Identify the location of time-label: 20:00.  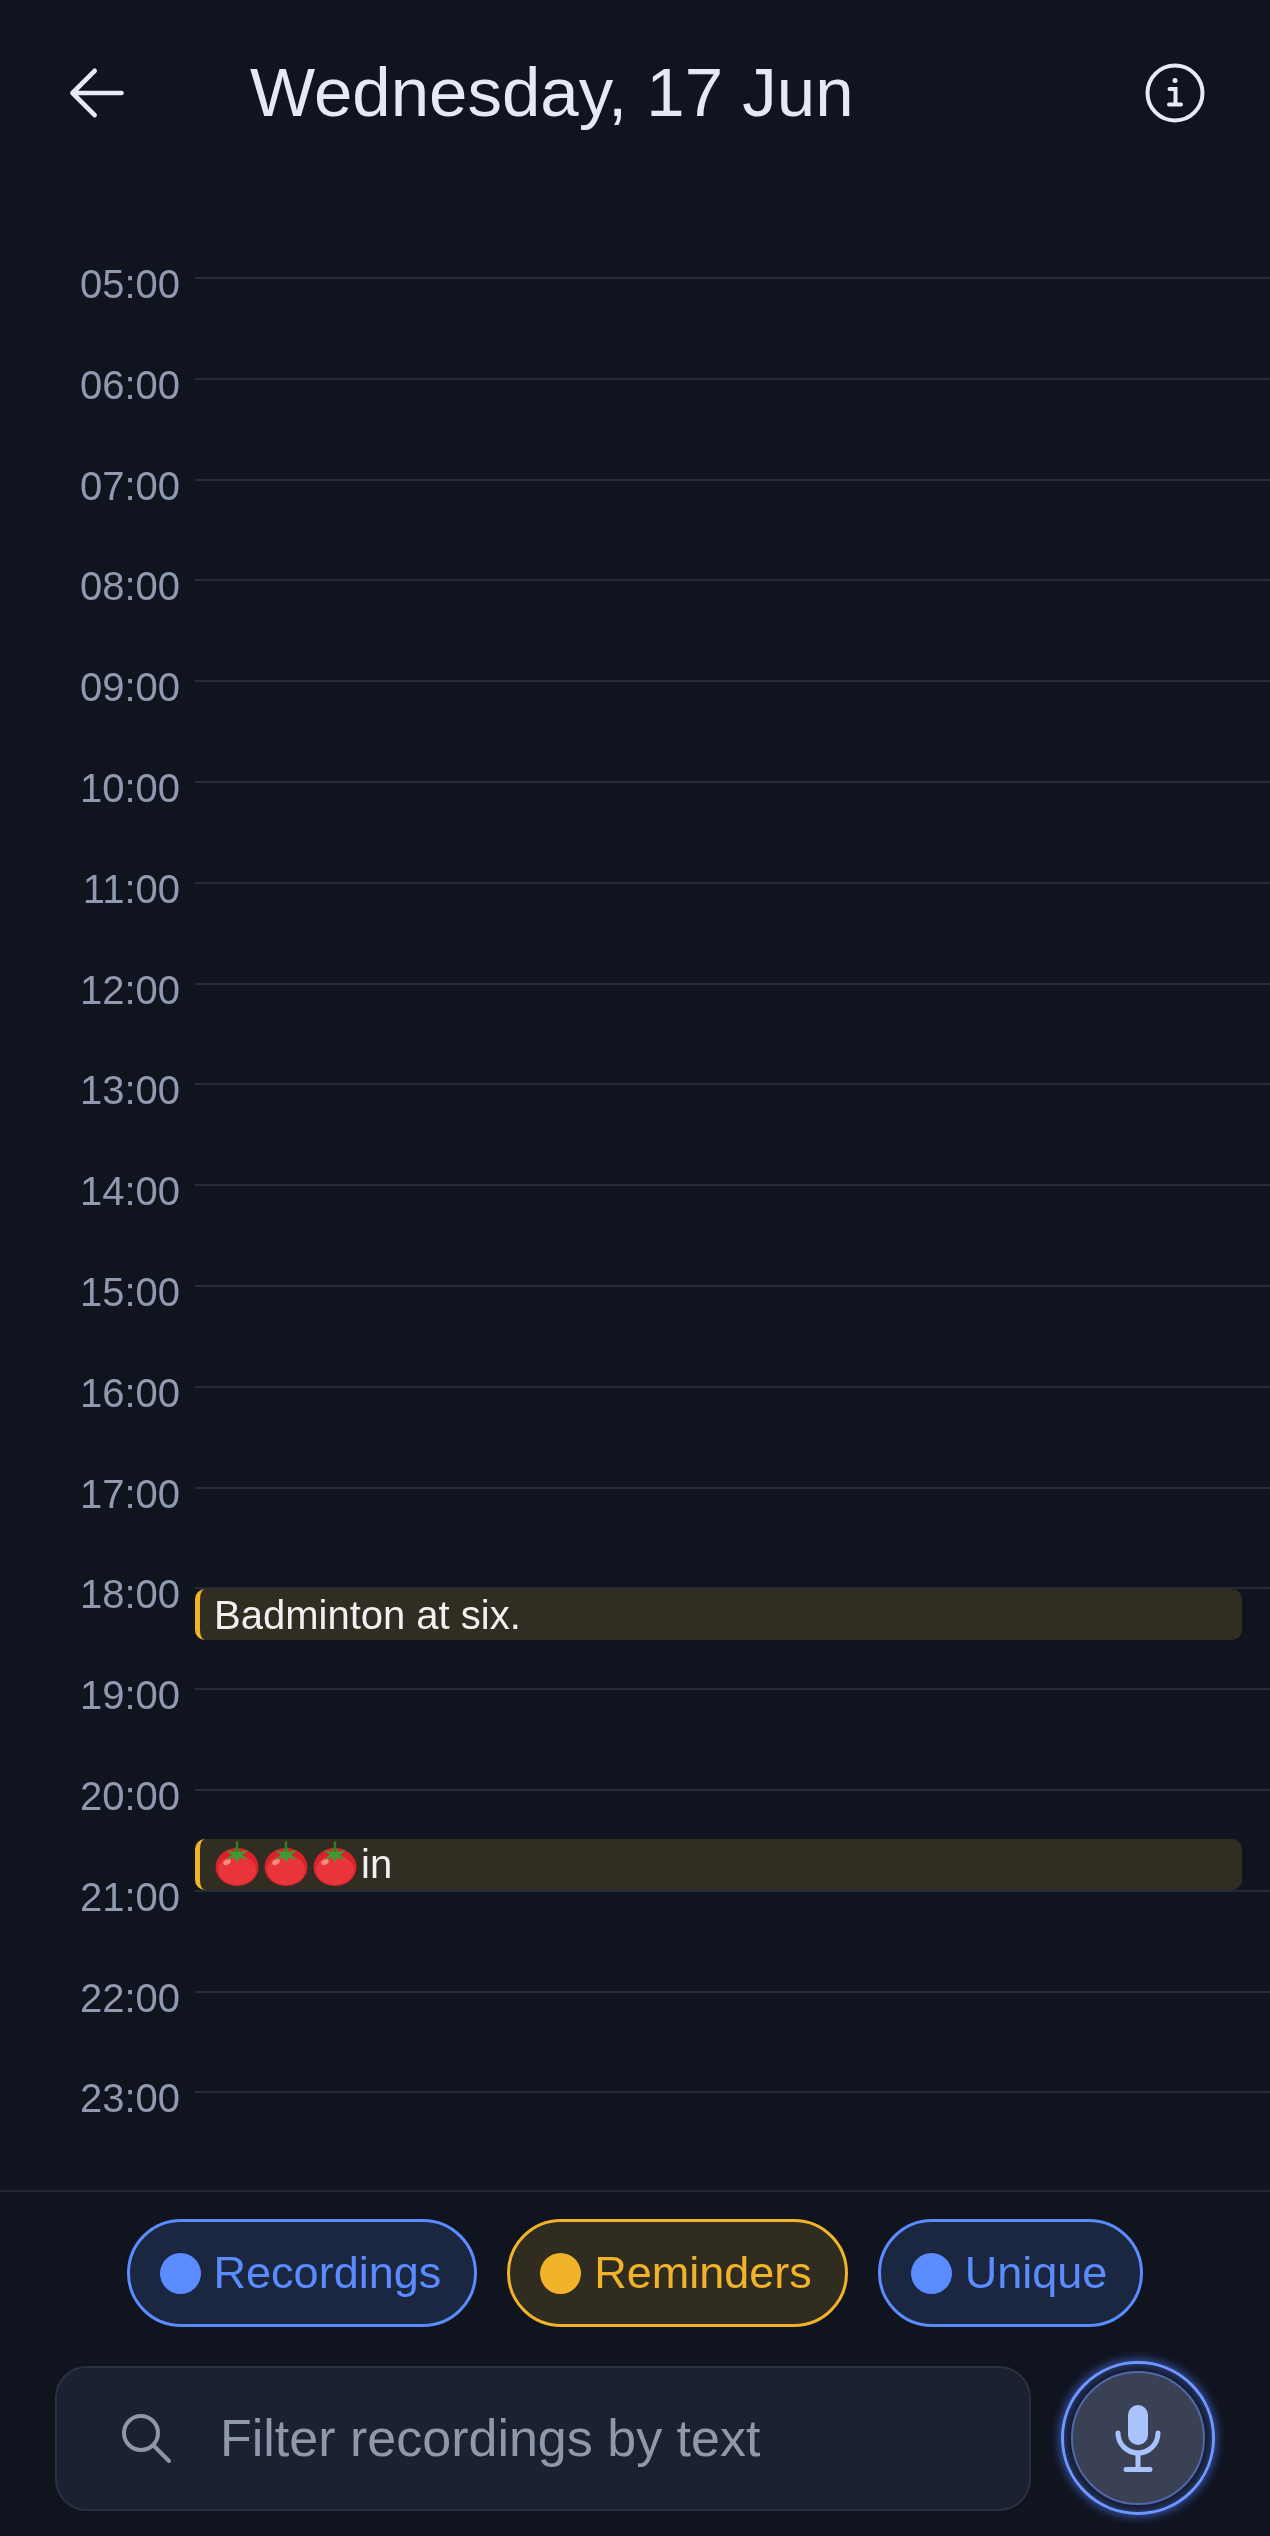
(129, 1795).